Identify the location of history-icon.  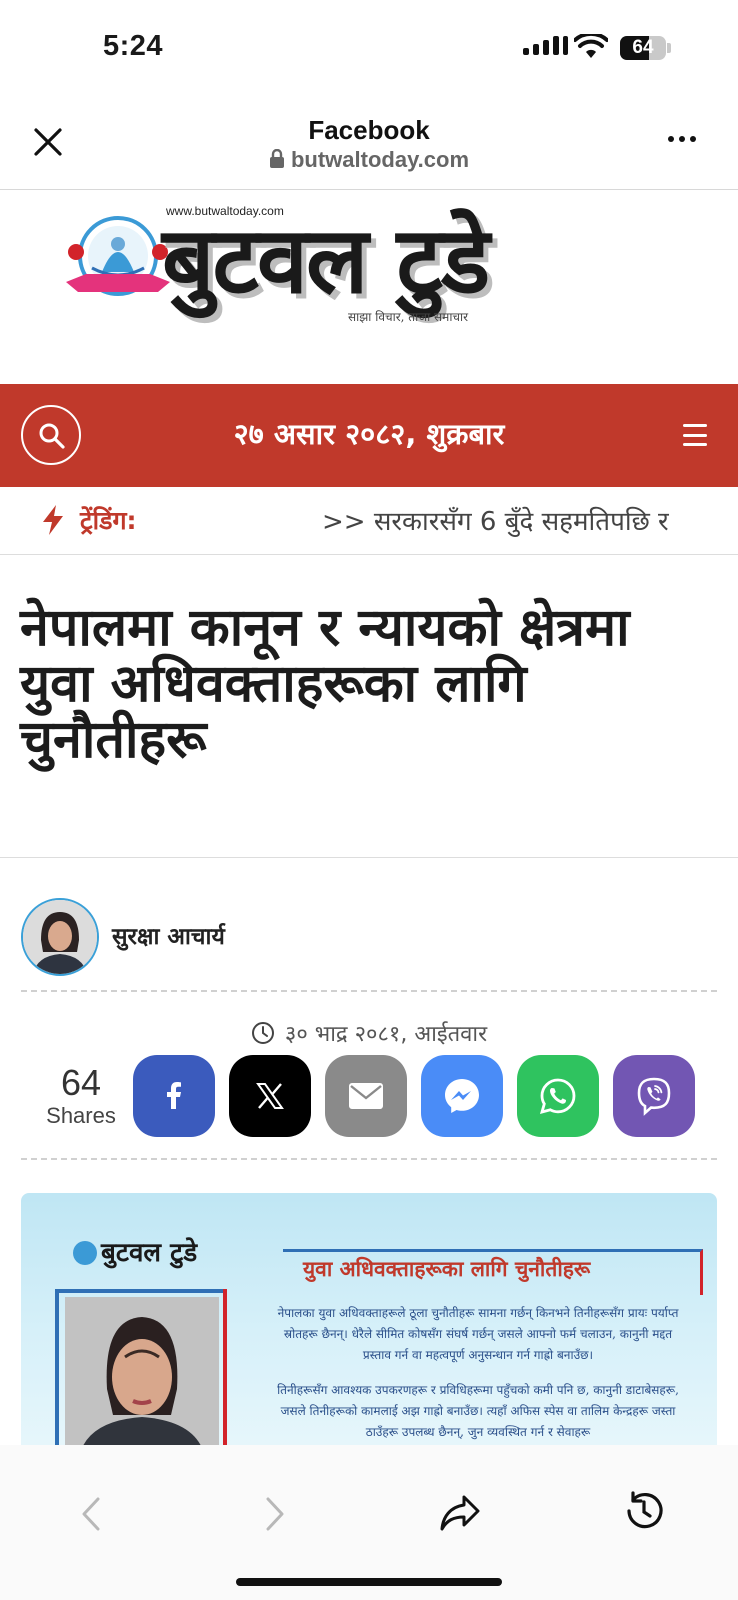
(644, 1511).